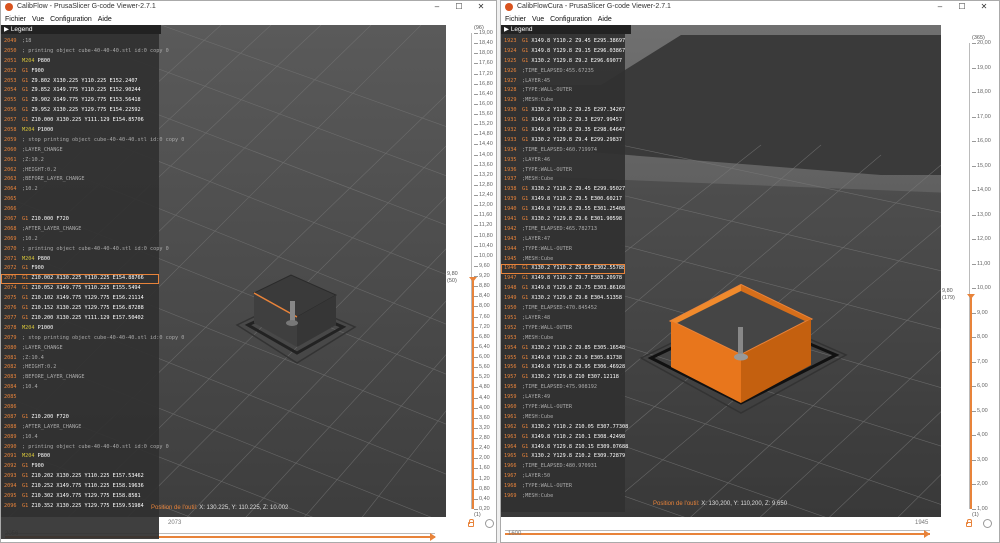  What do you see at coordinates (10, 466) in the screenshot?
I see `line-number: 2092` at bounding box center [10, 466].